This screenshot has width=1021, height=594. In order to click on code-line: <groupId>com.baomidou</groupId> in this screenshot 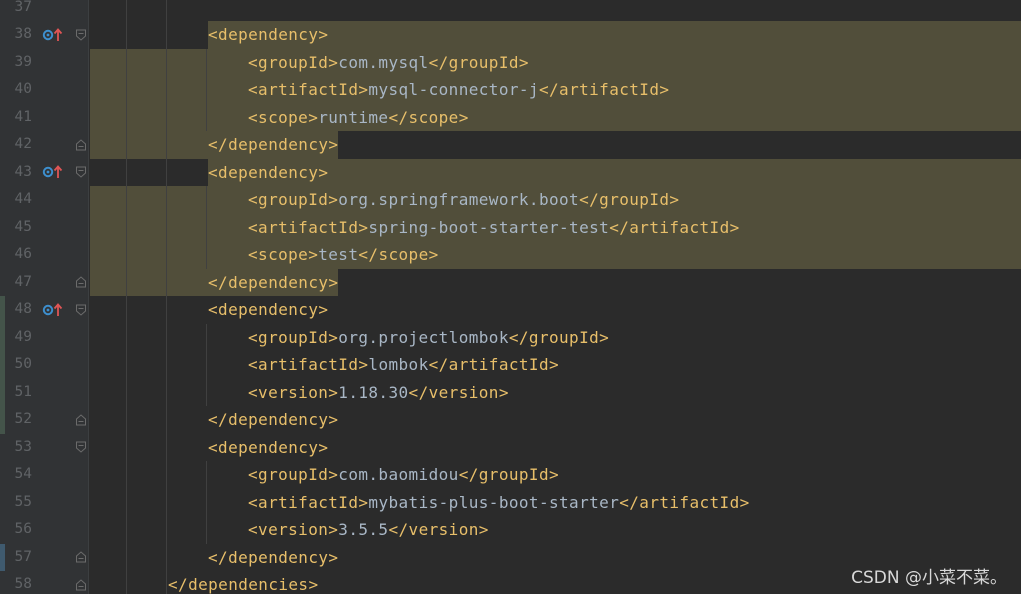, I will do `click(403, 475)`.